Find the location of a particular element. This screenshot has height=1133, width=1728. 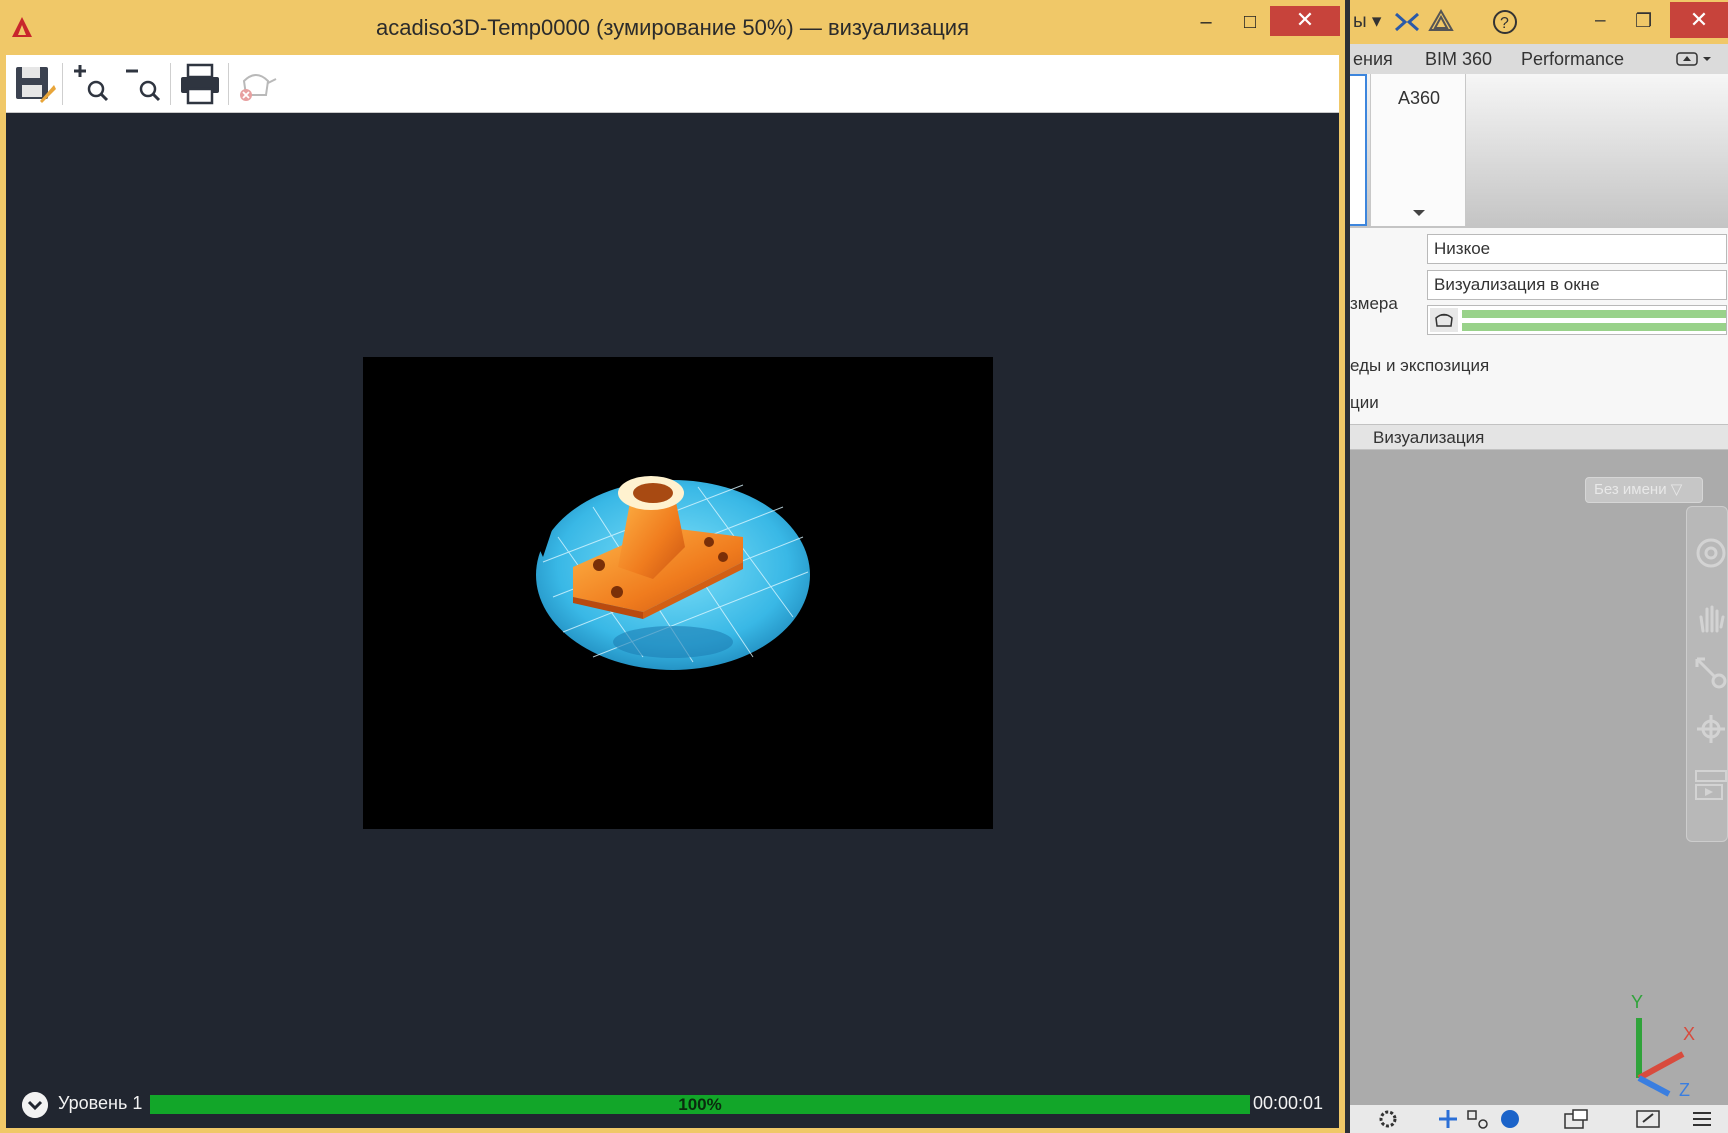

ribbon-tab-bim360: BIM 360 is located at coordinates (1458, 59).